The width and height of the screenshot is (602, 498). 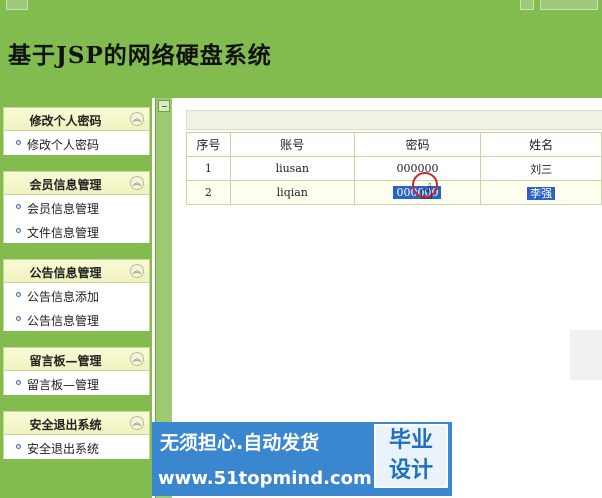 I want to click on menu-header: 安全退出系统 ︽, so click(x=76, y=423).